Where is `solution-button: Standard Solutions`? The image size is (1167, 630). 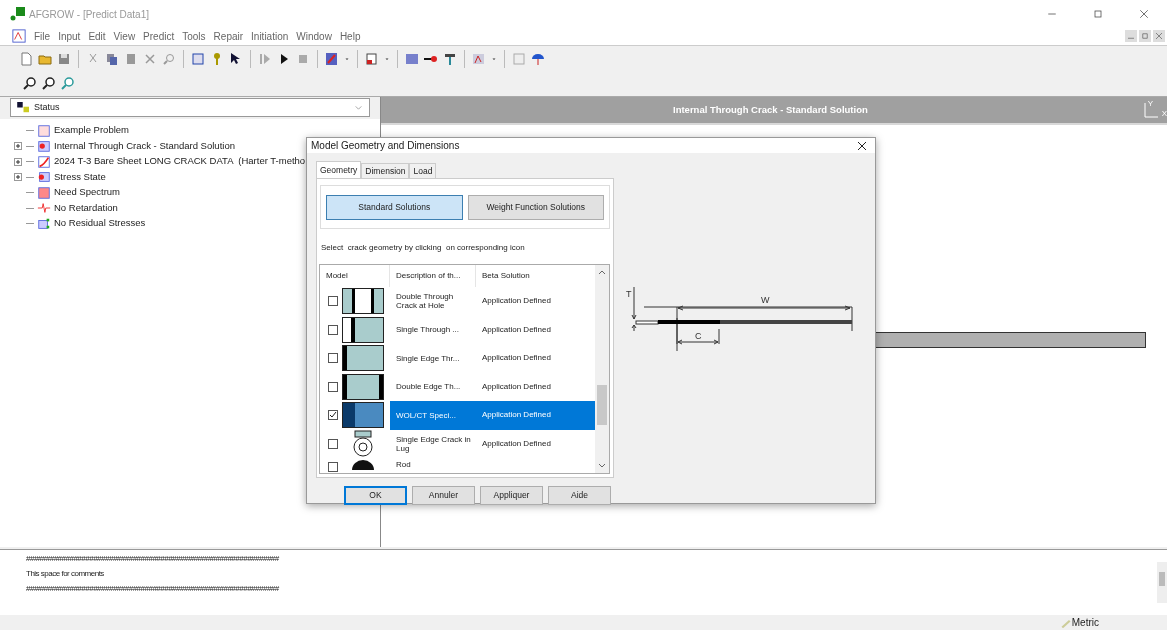
solution-button: Standard Solutions is located at coordinates (394, 207).